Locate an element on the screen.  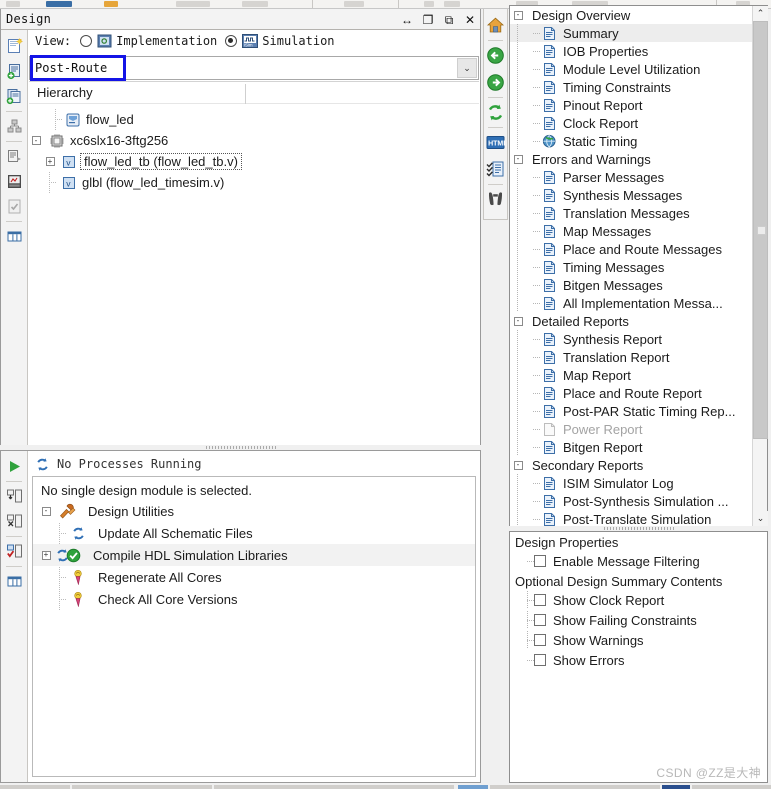
hierarchy-node-flow-led-tb: + v flow_led_tb (flow_led_tb.v) is located at coordinates (254, 161).